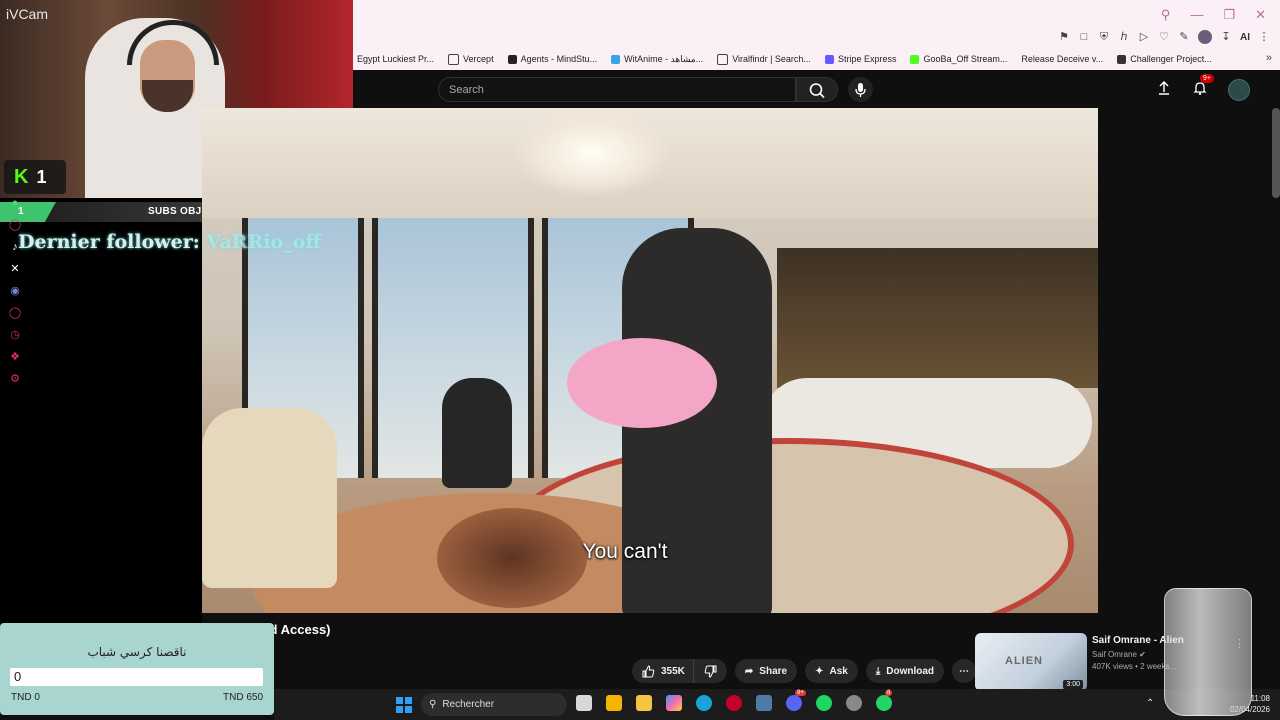 The height and width of the screenshot is (720, 1280). What do you see at coordinates (1208, 652) in the screenshot?
I see `glass-object` at bounding box center [1208, 652].